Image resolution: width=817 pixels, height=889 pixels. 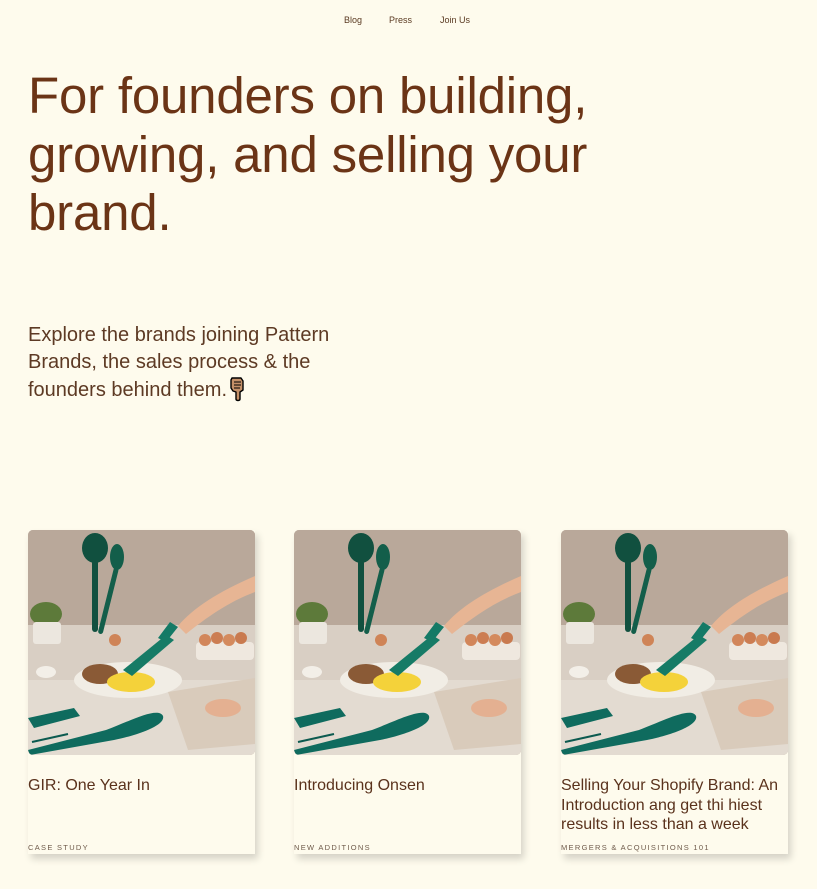 I want to click on pointing-down-hand-icon, so click(x=238, y=389).